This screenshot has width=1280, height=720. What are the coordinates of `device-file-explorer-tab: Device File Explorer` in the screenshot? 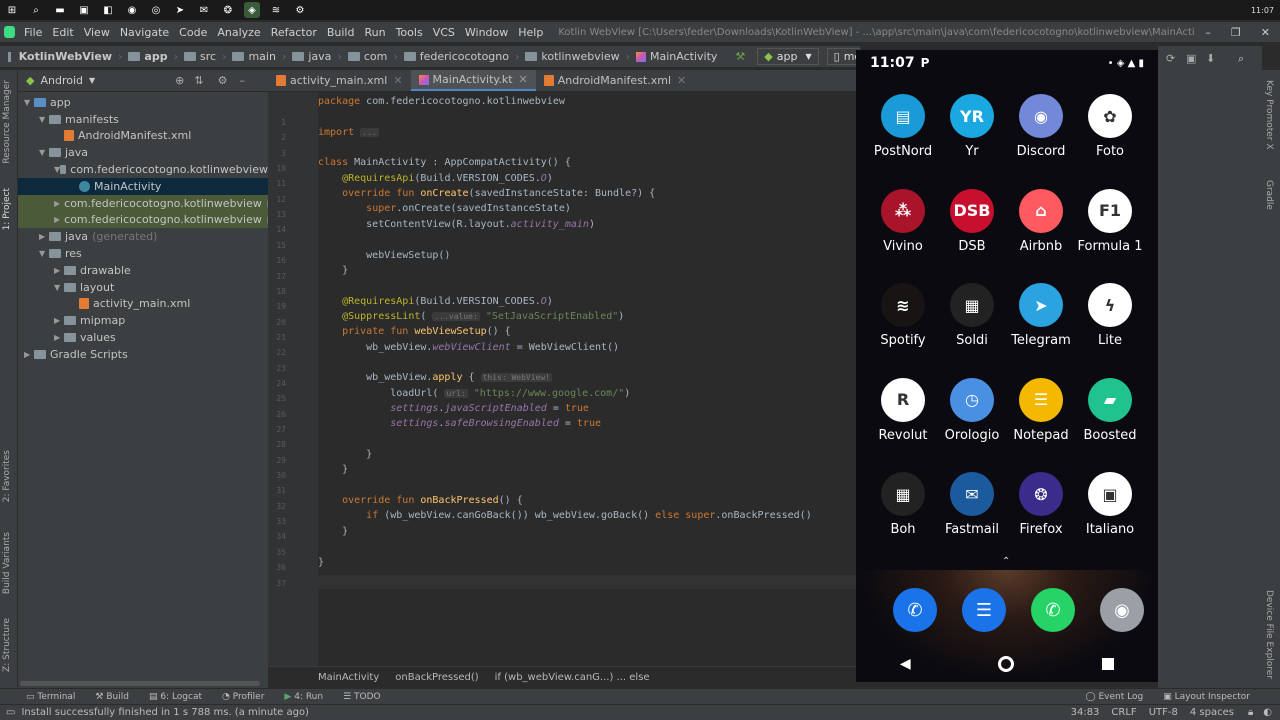 It's located at (1269, 634).